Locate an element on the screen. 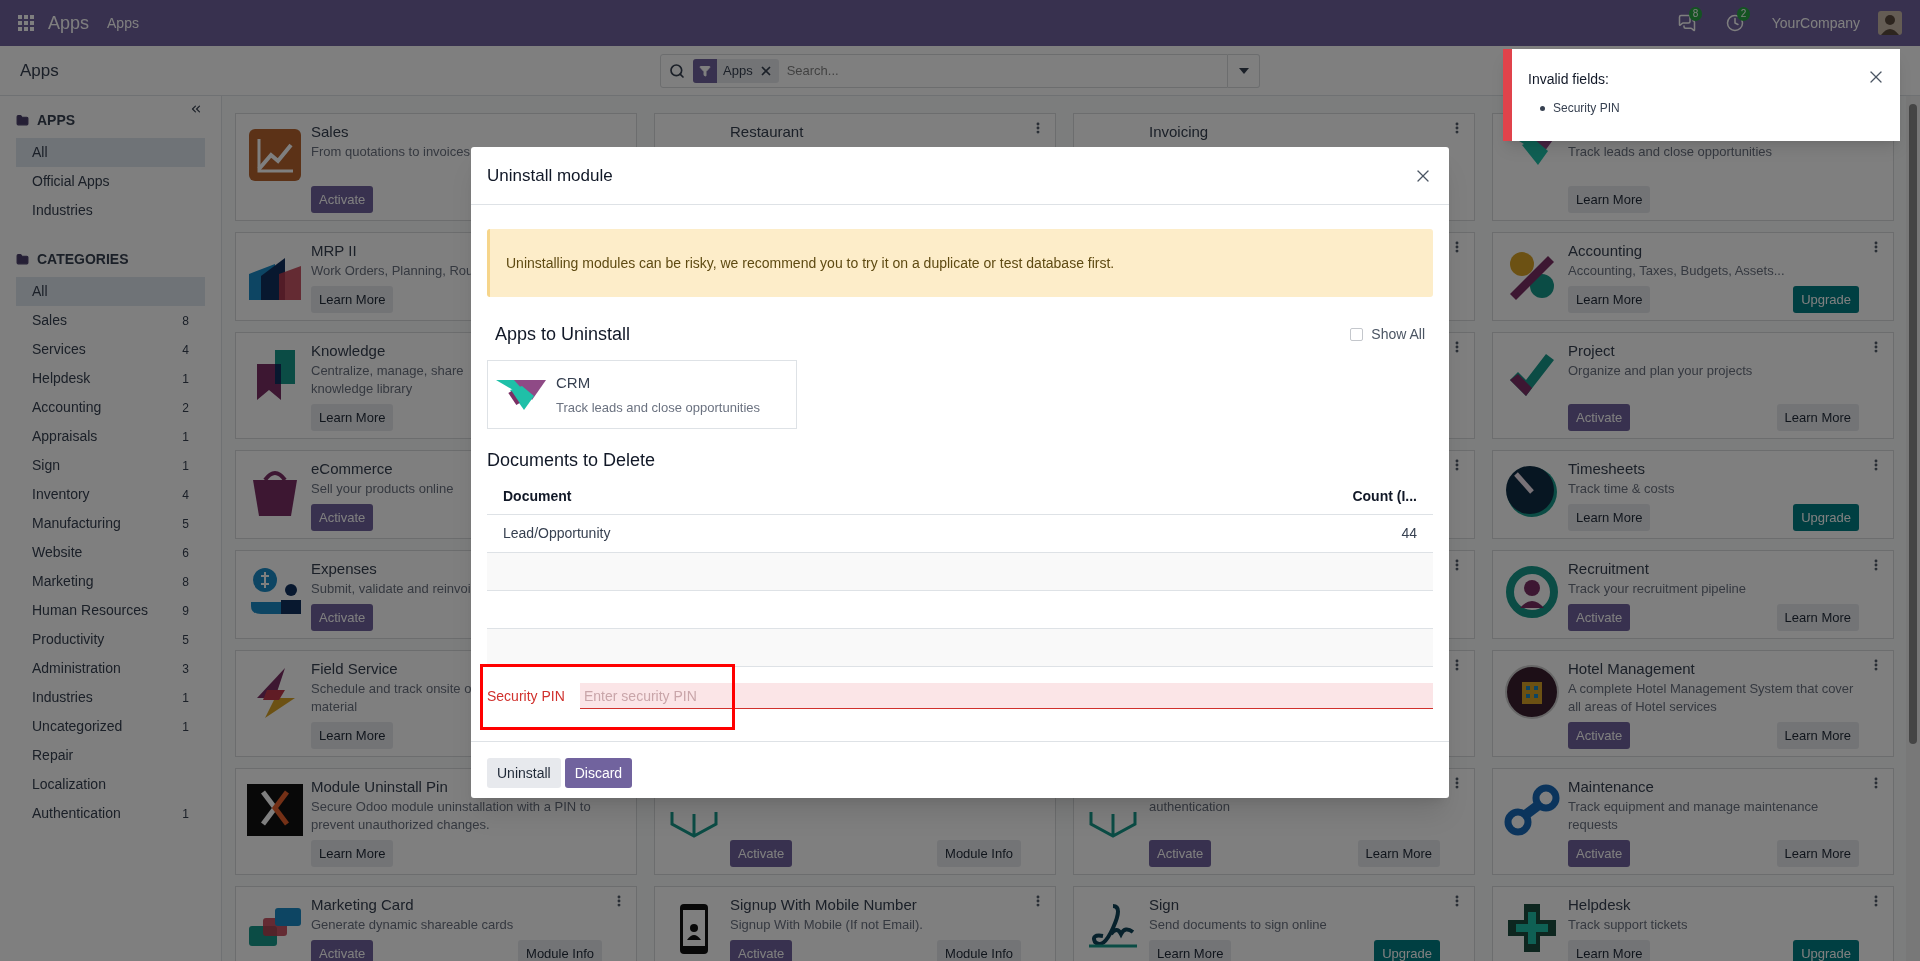 This screenshot has height=961, width=1920. sidebar-item: Helpdesk 1 is located at coordinates (110, 378).